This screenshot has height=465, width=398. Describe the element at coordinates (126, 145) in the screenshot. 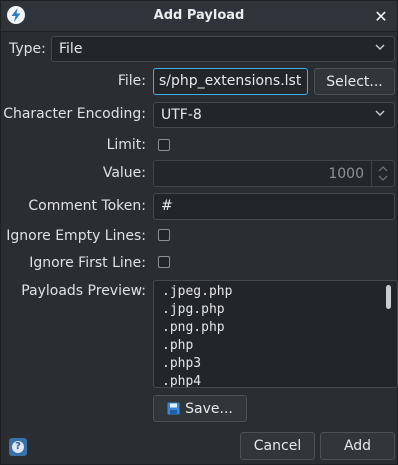

I see `limit-label: Limit:` at that location.